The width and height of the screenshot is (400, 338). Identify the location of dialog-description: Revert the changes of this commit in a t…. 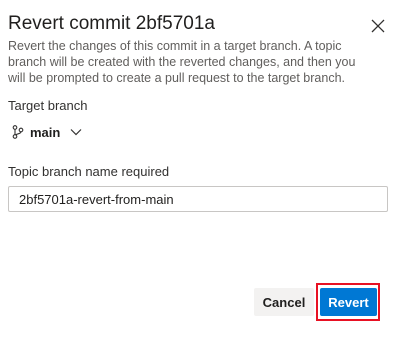
(182, 62).